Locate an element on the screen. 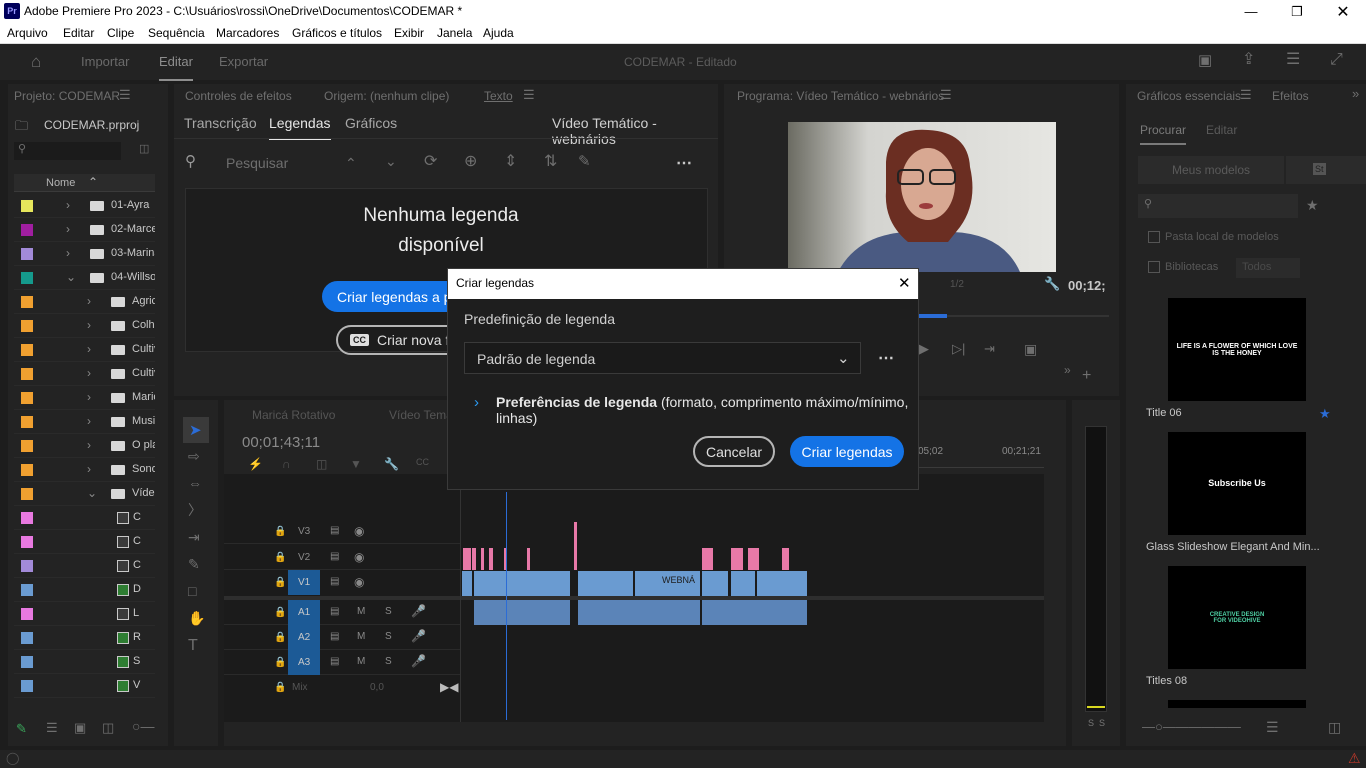  edit-icon: ✎ is located at coordinates (584, 161).